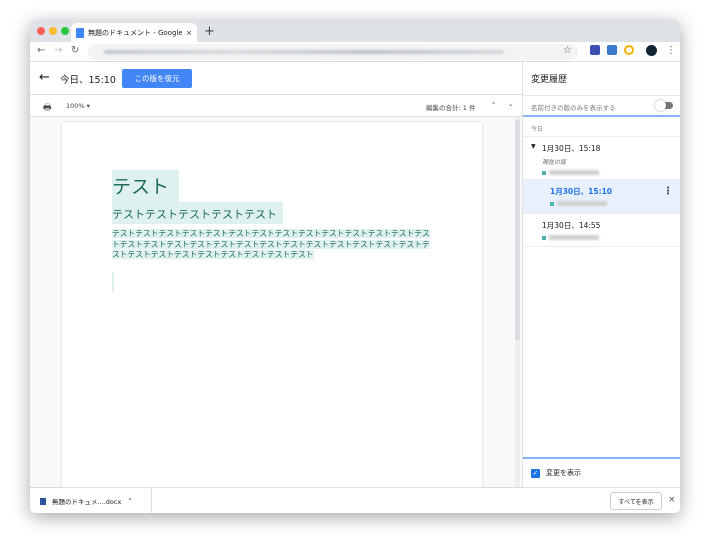  I want to click on version-header: ← 今日、15:10 この版を復元, so click(276, 78).